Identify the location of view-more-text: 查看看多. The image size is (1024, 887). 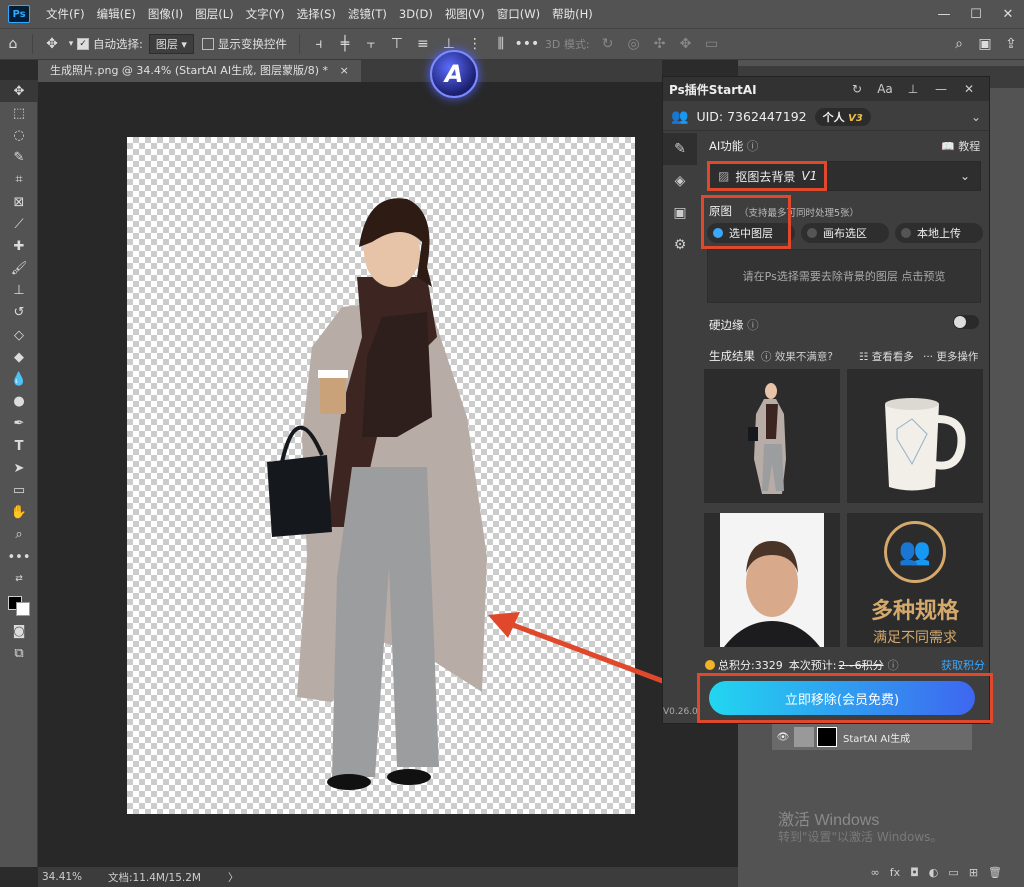
(892, 357).